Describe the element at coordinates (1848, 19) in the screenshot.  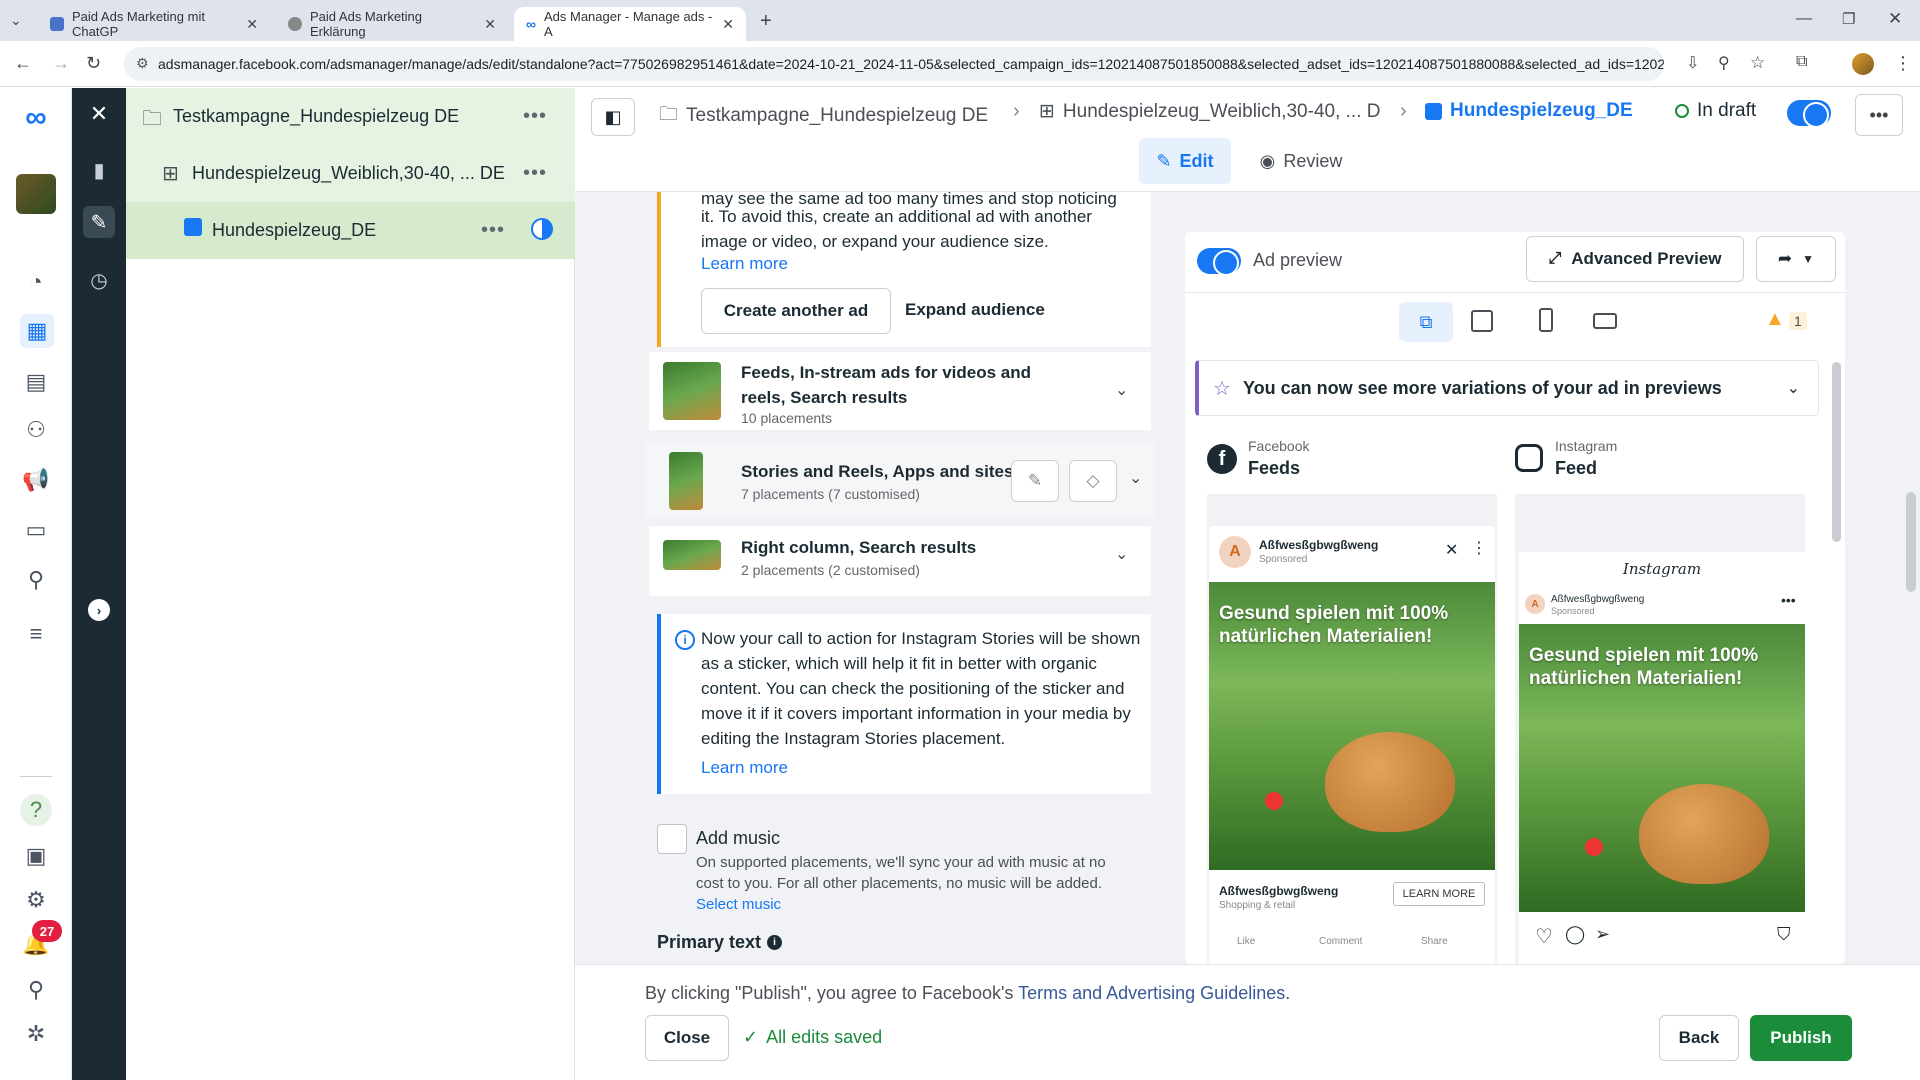
I see `restore-icon: ❐` at that location.